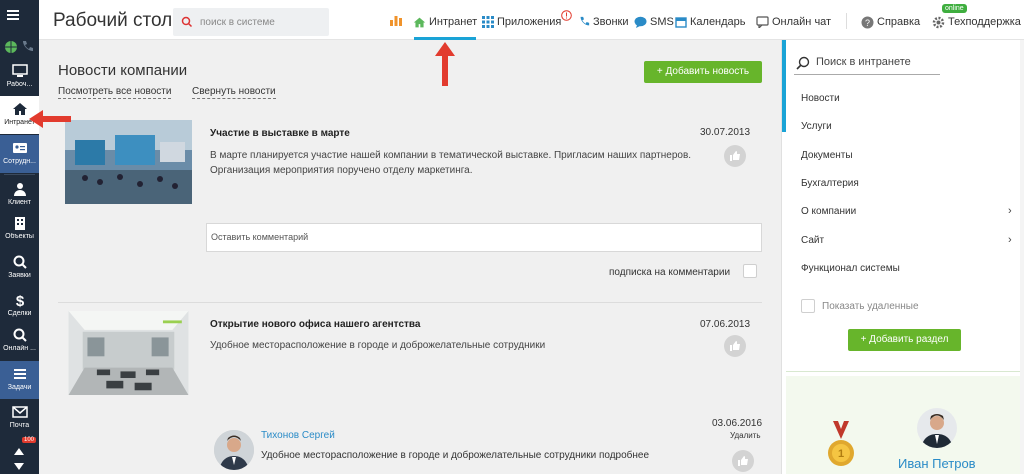  Describe the element at coordinates (123, 70) in the screenshot. I see `section-title: Новости компании` at that location.